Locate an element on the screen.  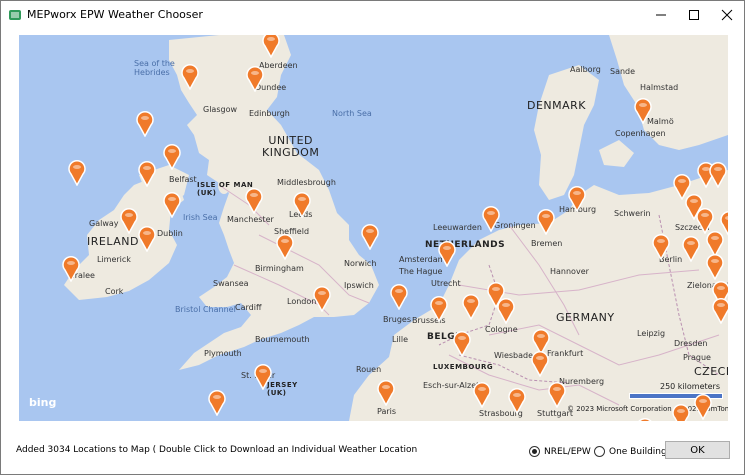
label-bournemouth: Bournemouth is located at coordinates (282, 339).